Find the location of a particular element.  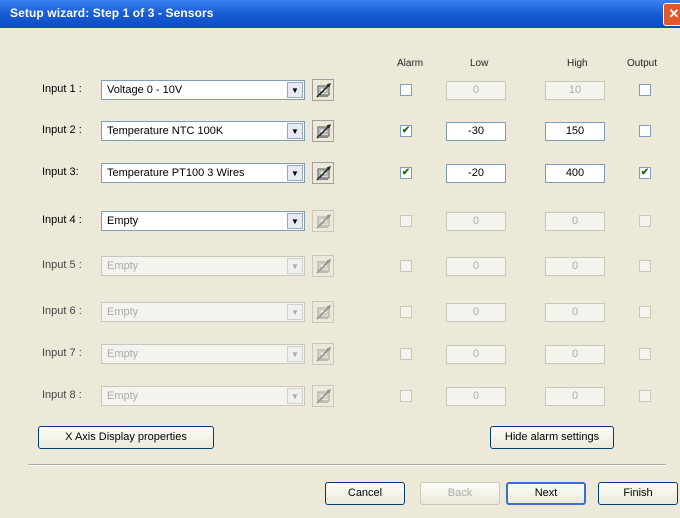

input-5-configure-button is located at coordinates (323, 266).